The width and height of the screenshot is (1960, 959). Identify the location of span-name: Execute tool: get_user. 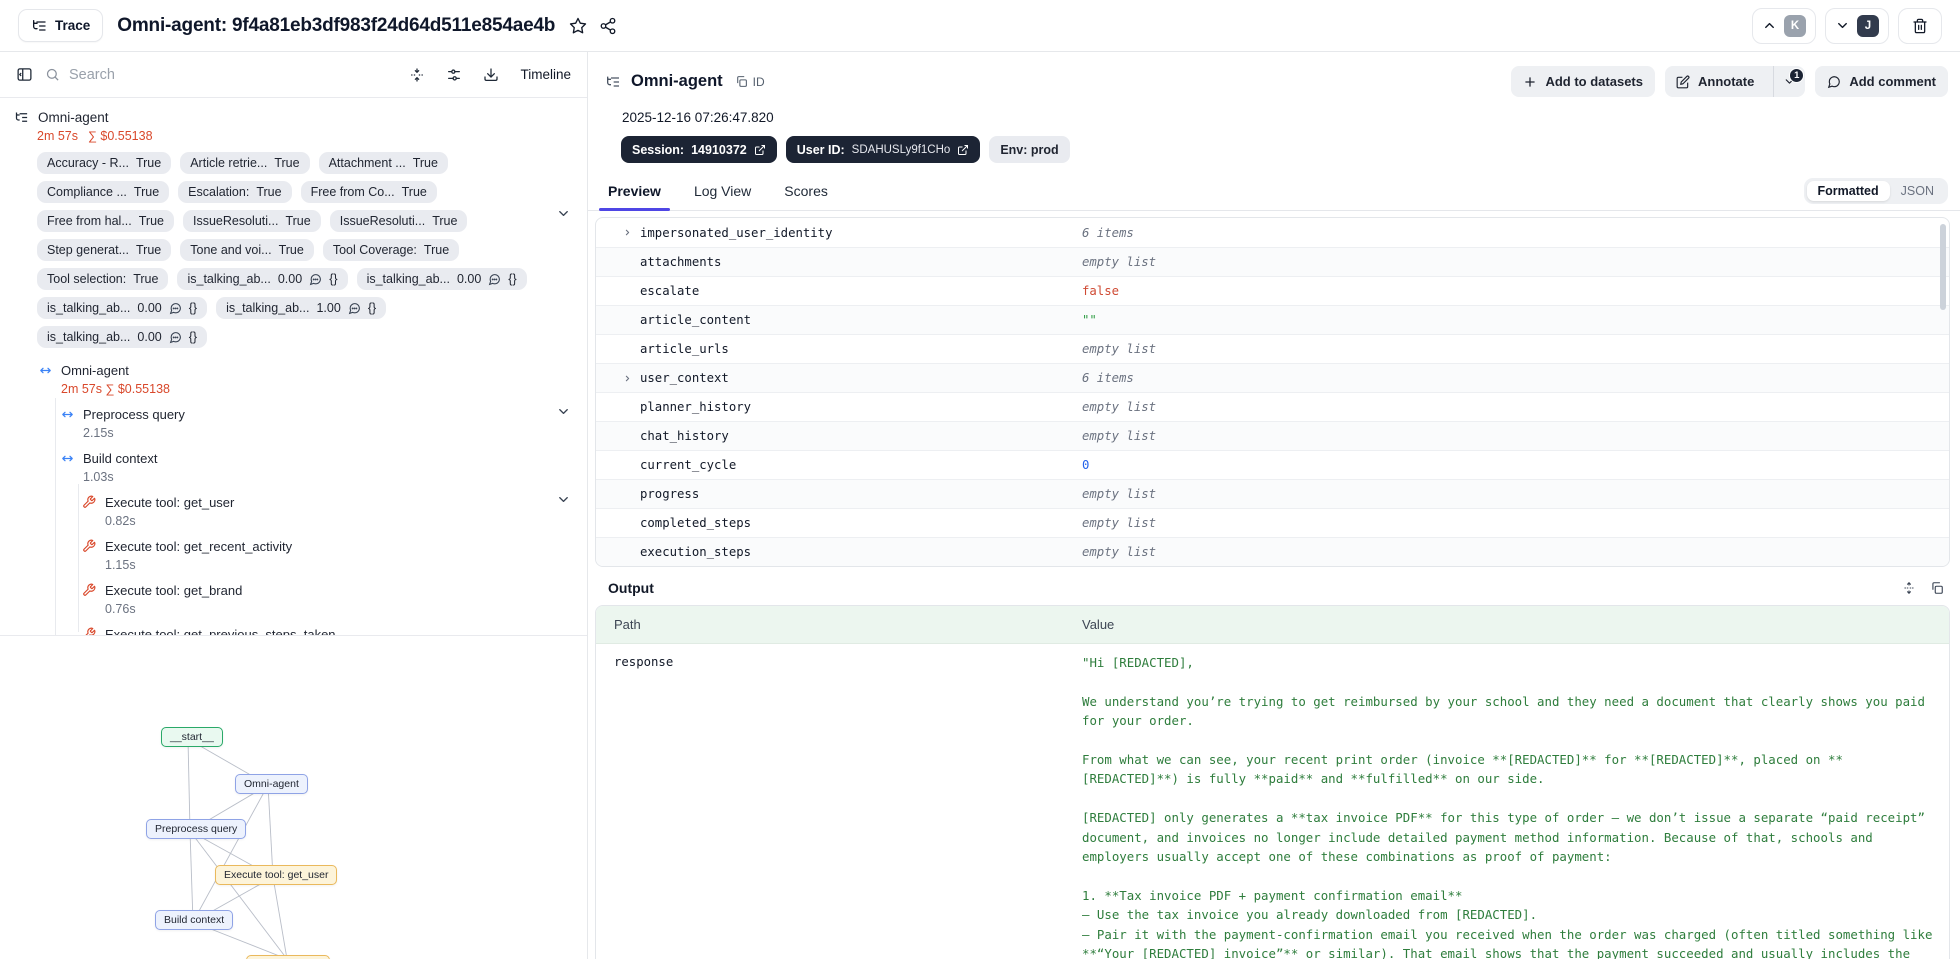
(170, 502).